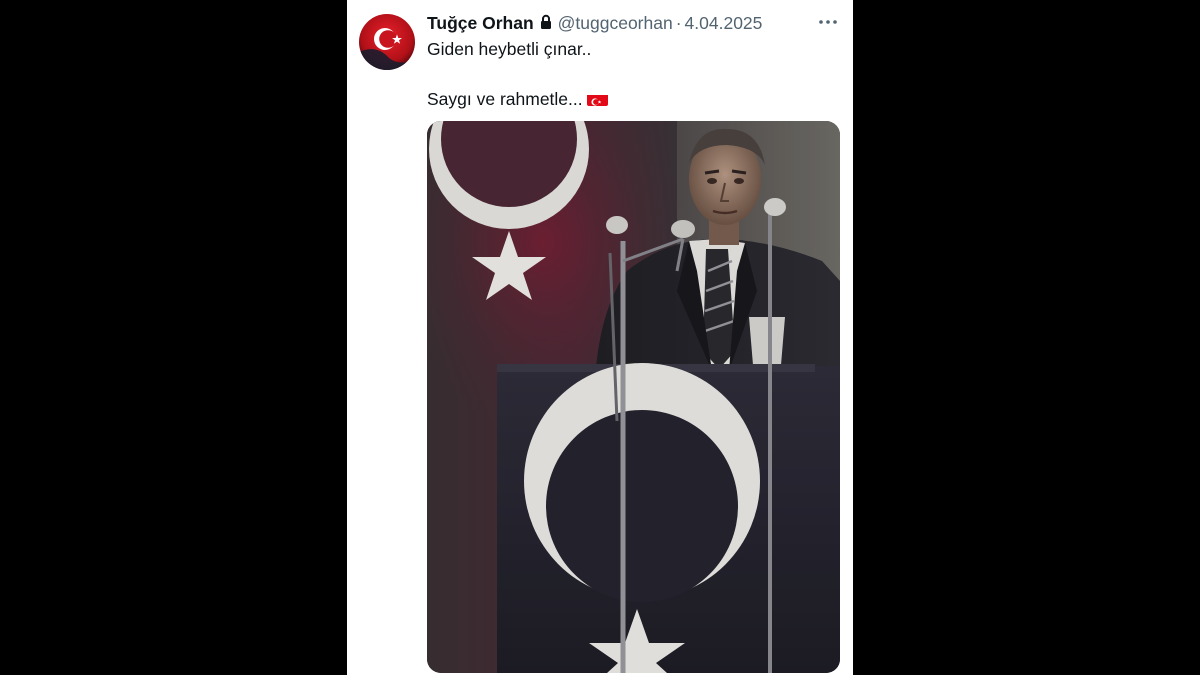  What do you see at coordinates (615, 23) in the screenshot?
I see `user-handle: @tuggceorhan` at bounding box center [615, 23].